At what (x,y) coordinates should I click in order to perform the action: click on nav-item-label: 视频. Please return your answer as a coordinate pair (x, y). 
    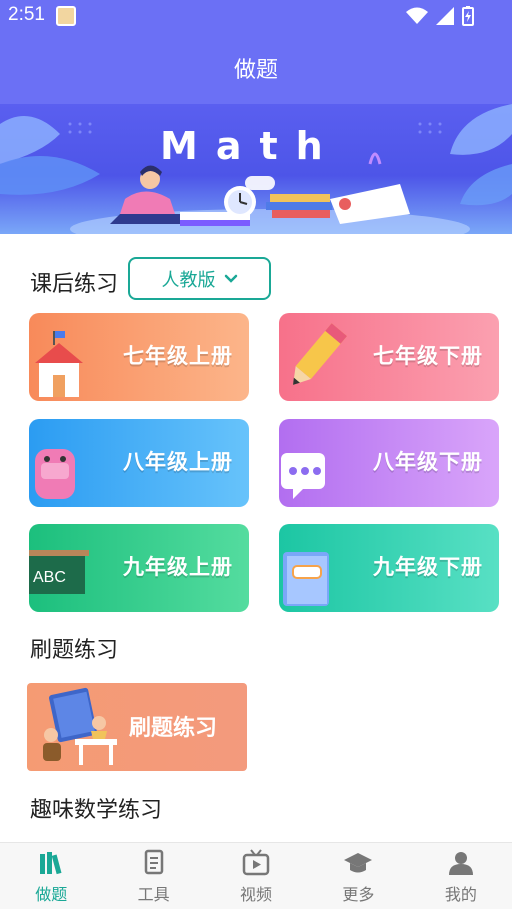
    Looking at the image, I should click on (256, 894).